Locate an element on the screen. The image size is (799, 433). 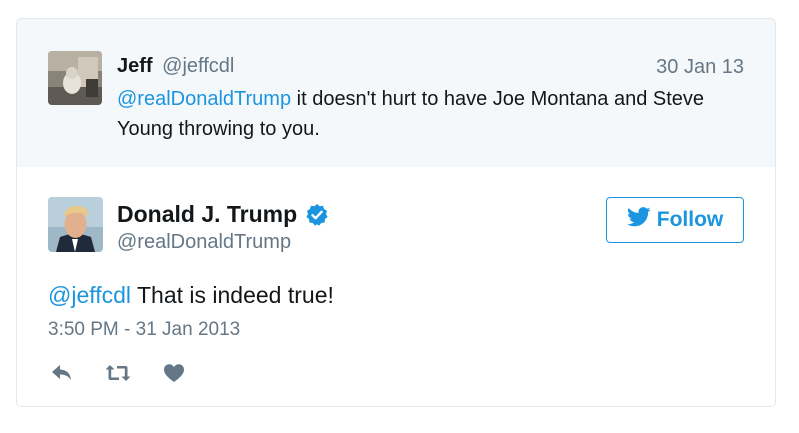
tweet-timestamp: 3:50 PM - 31 Jan 2013 is located at coordinates (144, 330).